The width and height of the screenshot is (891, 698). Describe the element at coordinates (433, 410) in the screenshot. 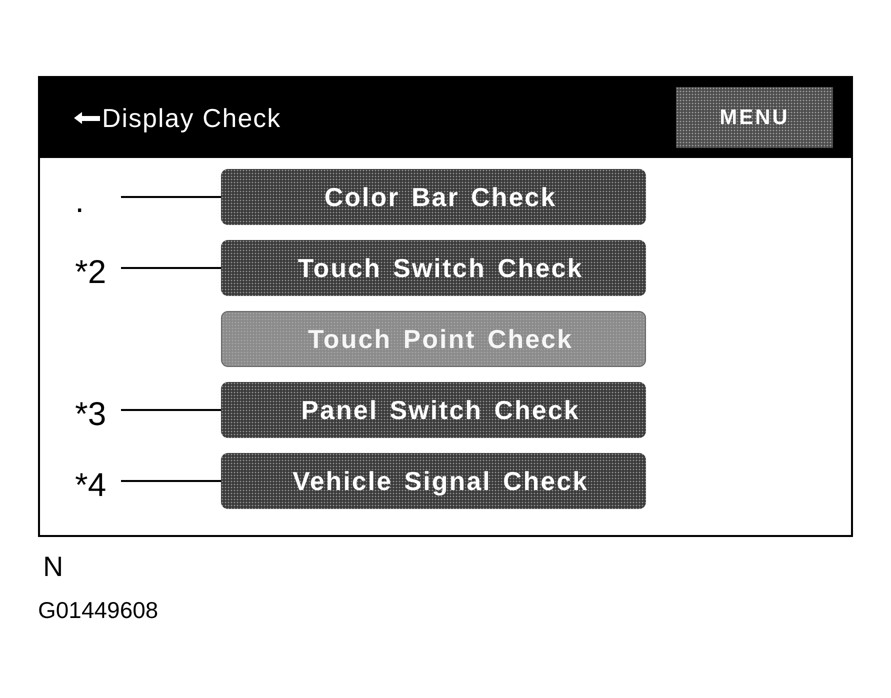

I see `check-button: Panel Switch Check` at that location.